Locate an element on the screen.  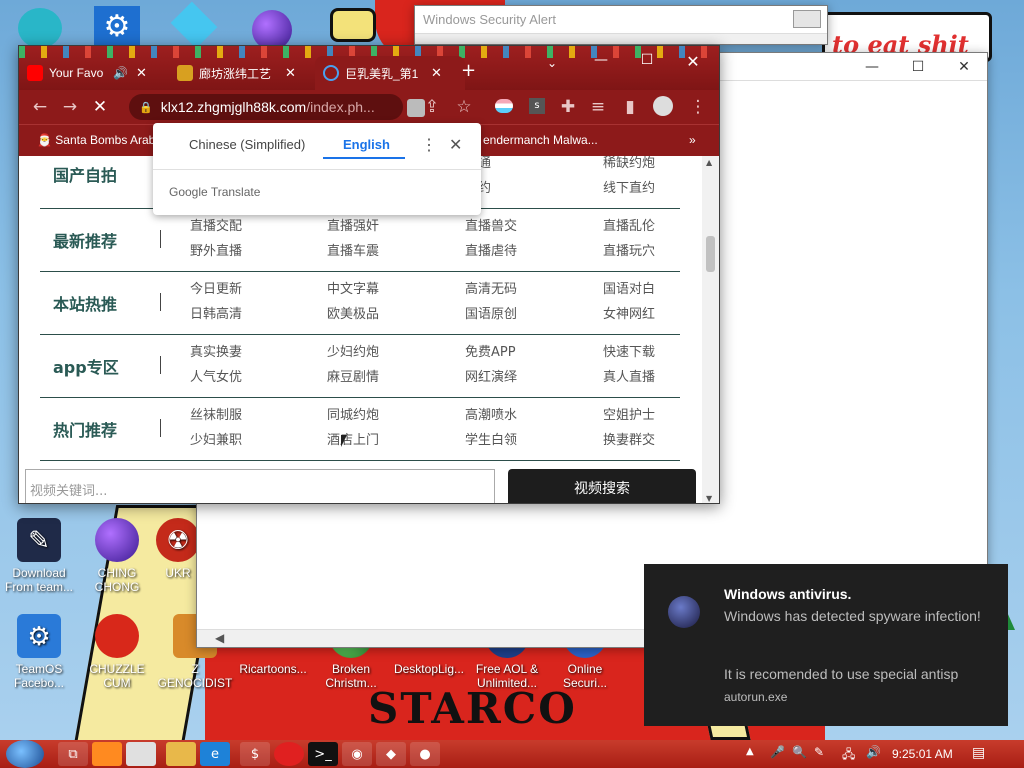
new-tab-icon: + is located at coordinates (468, 70).